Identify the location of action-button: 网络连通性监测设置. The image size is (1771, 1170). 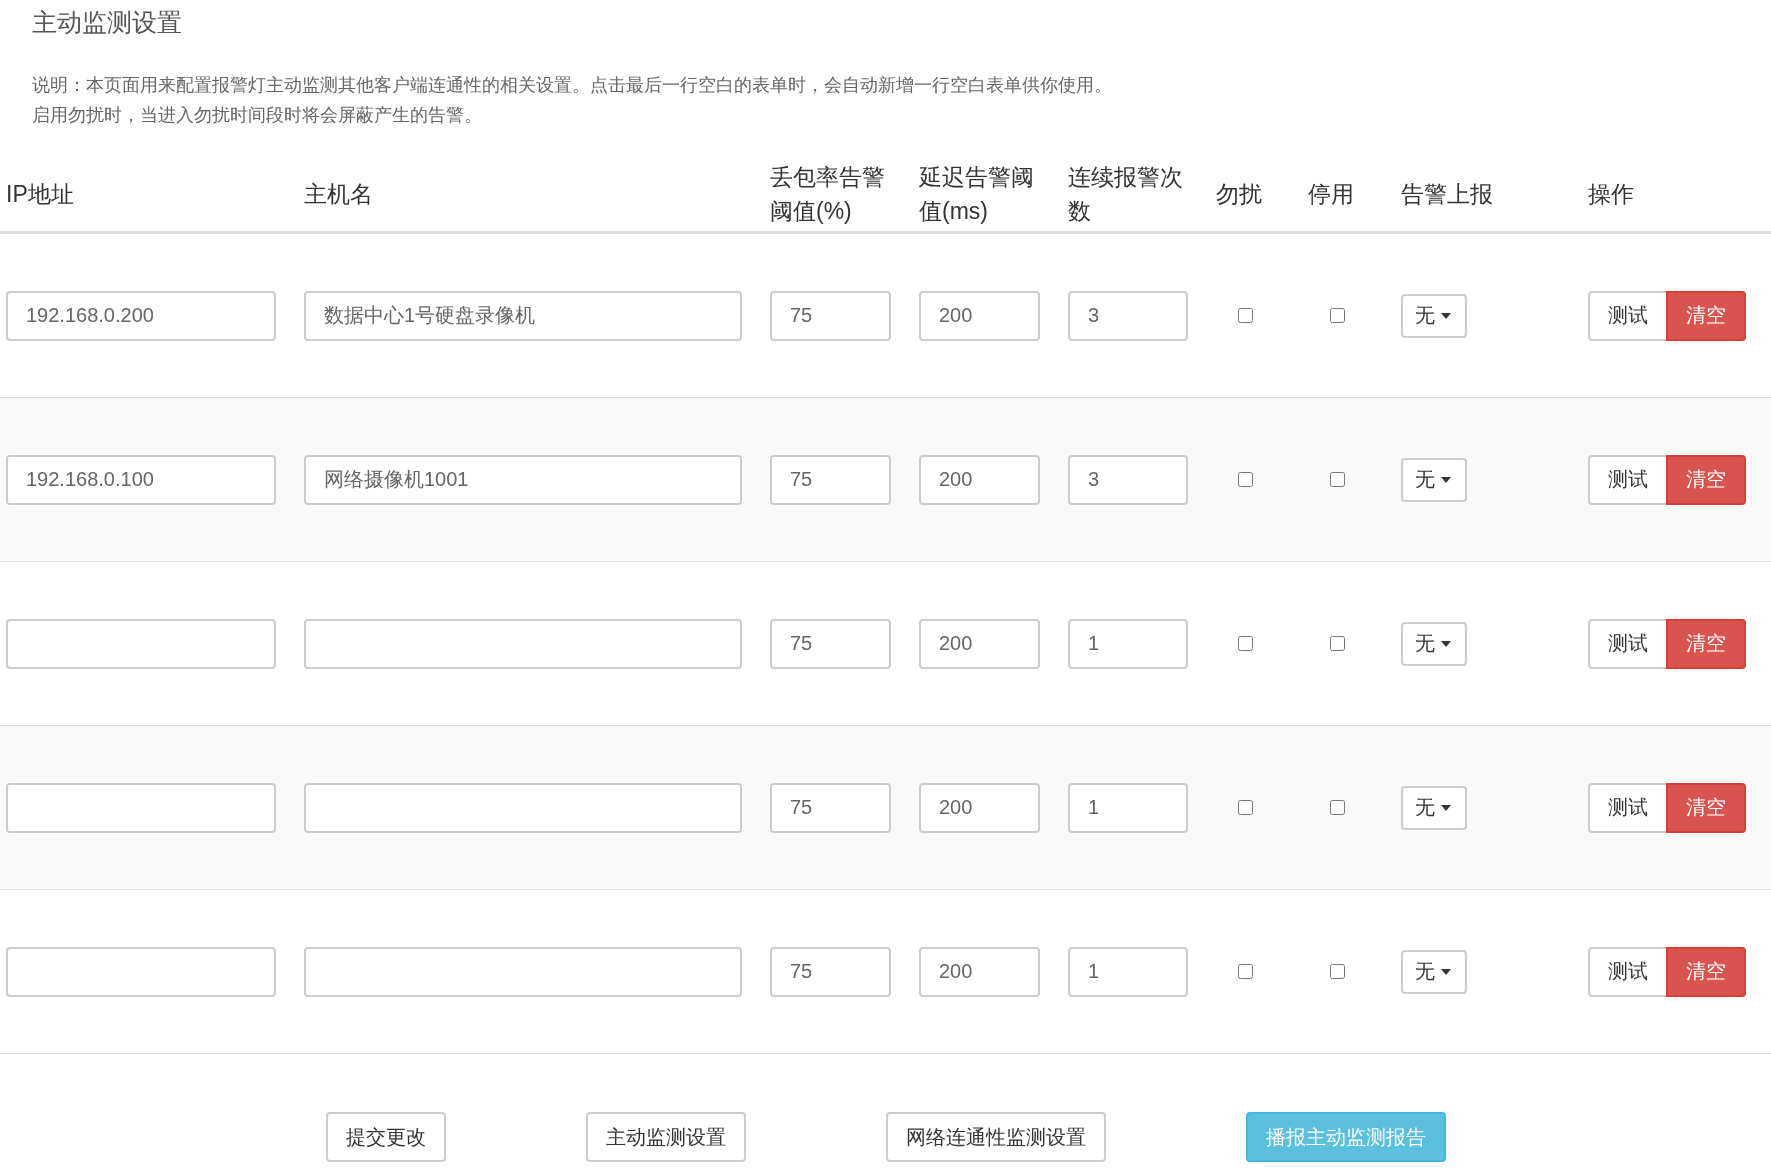
(995, 1137).